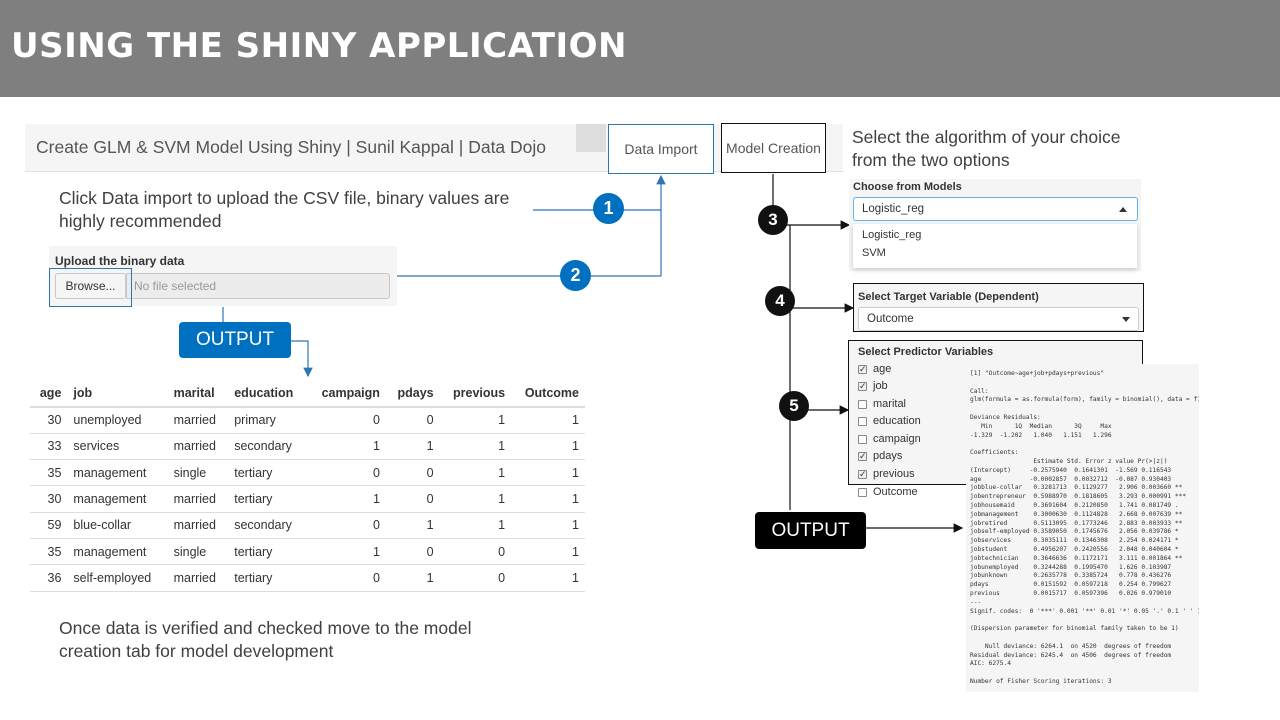 Image resolution: width=1280 pixels, height=720 pixels. Describe the element at coordinates (874, 253) in the screenshot. I see `dropdown-option-svm: SVM` at that location.